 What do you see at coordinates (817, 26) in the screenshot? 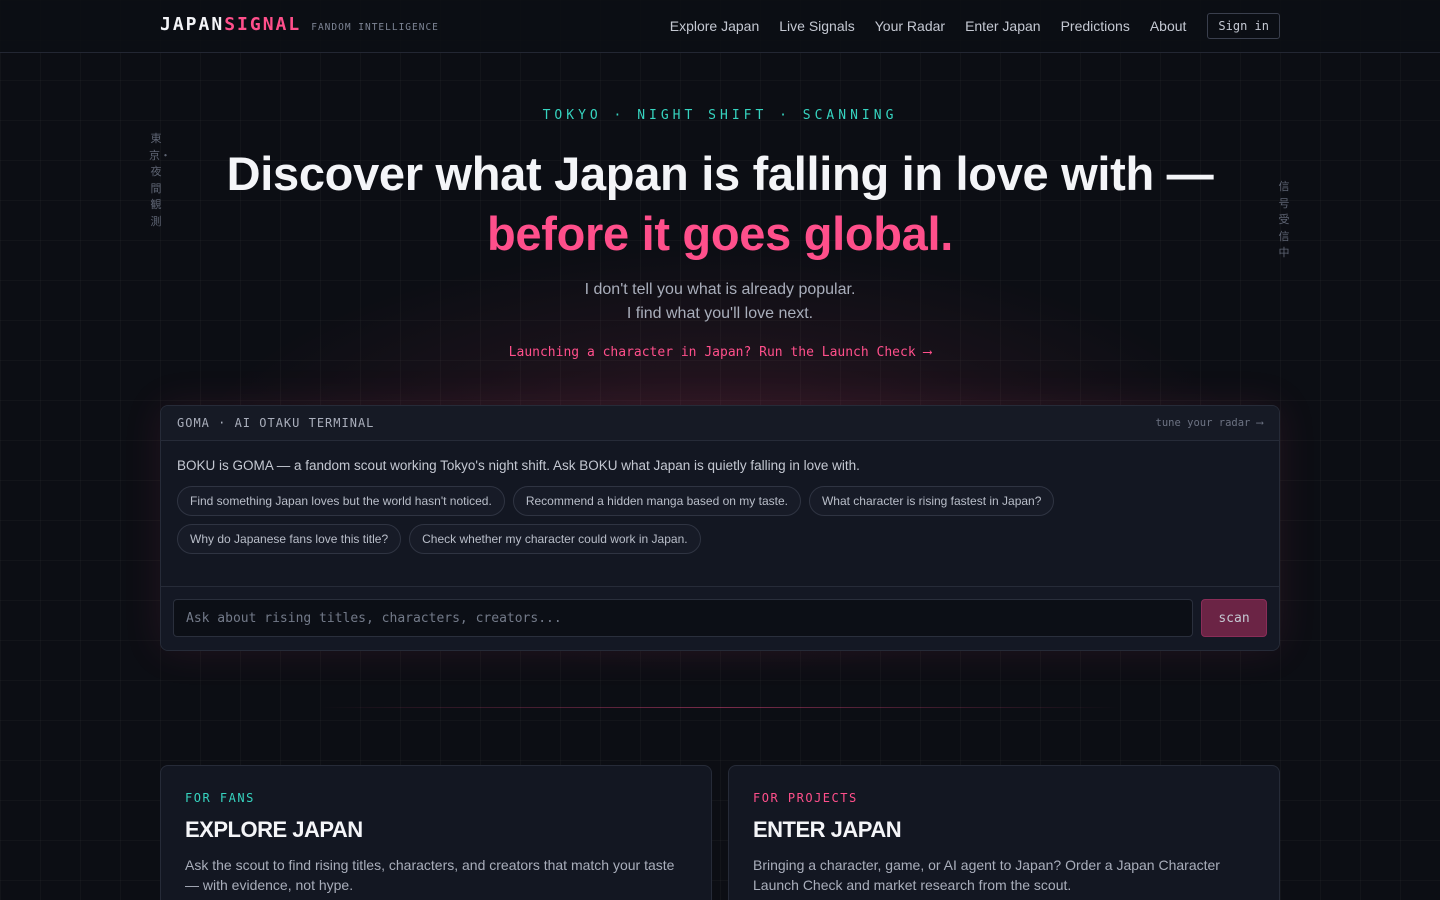
I see `nav-link-live-signals: Live Signals` at bounding box center [817, 26].